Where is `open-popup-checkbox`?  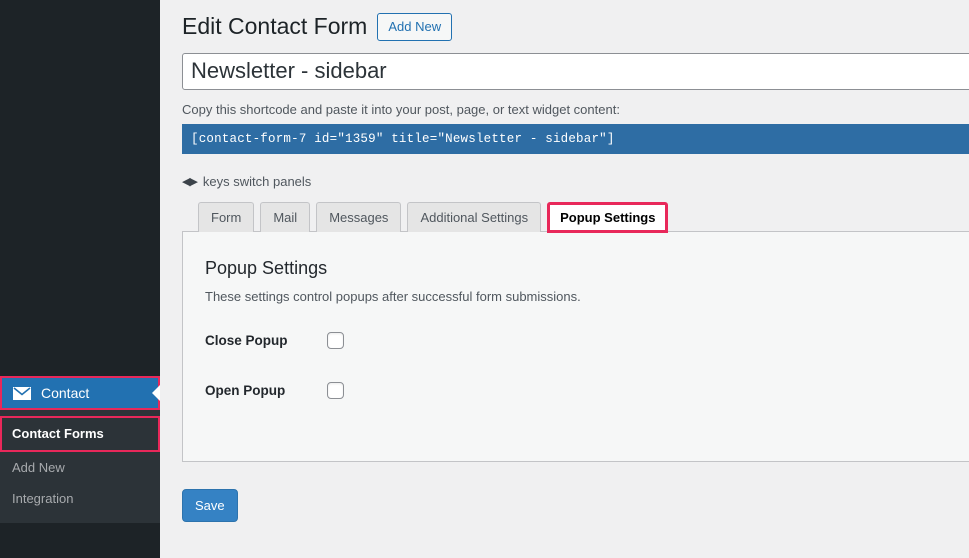
open-popup-checkbox is located at coordinates (335, 391).